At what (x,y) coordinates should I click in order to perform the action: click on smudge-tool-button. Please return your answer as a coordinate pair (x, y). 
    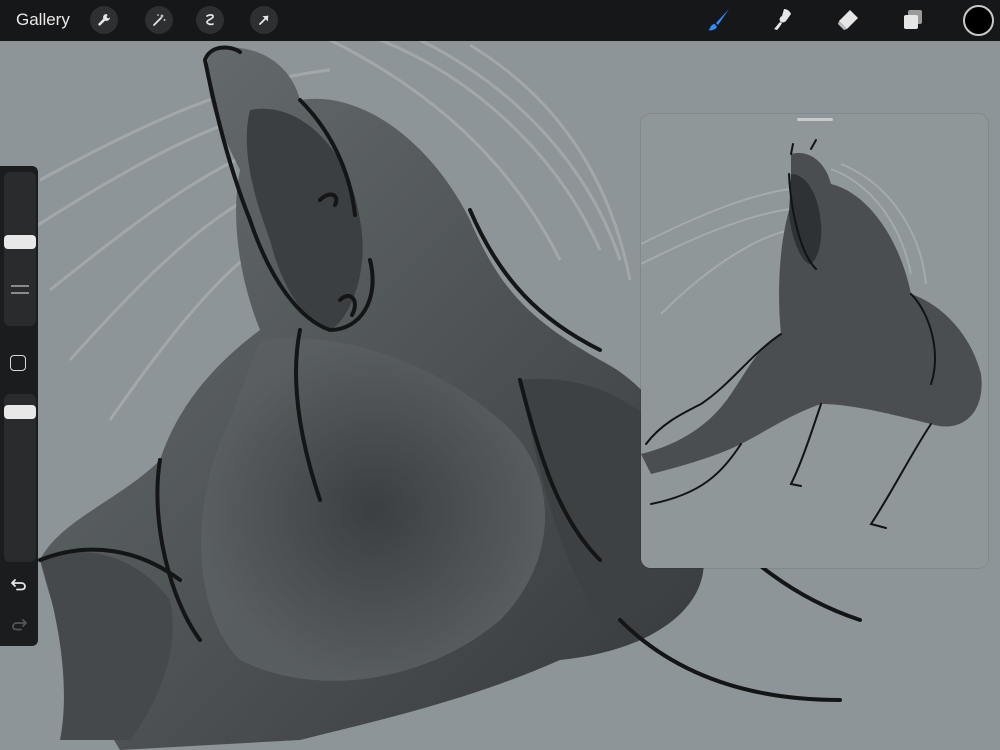
    Looking at the image, I should click on (783, 20).